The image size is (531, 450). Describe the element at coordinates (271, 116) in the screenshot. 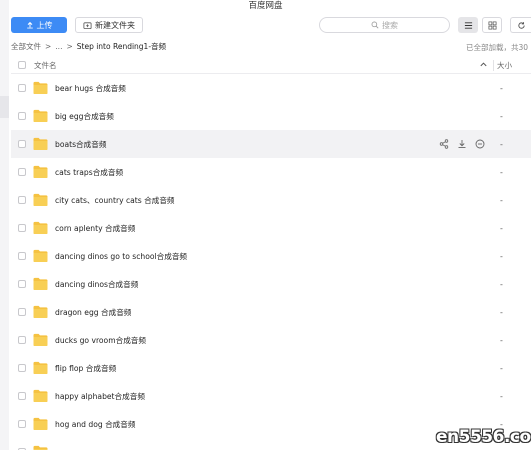

I see `file-row: big egg合成音频 -` at that location.